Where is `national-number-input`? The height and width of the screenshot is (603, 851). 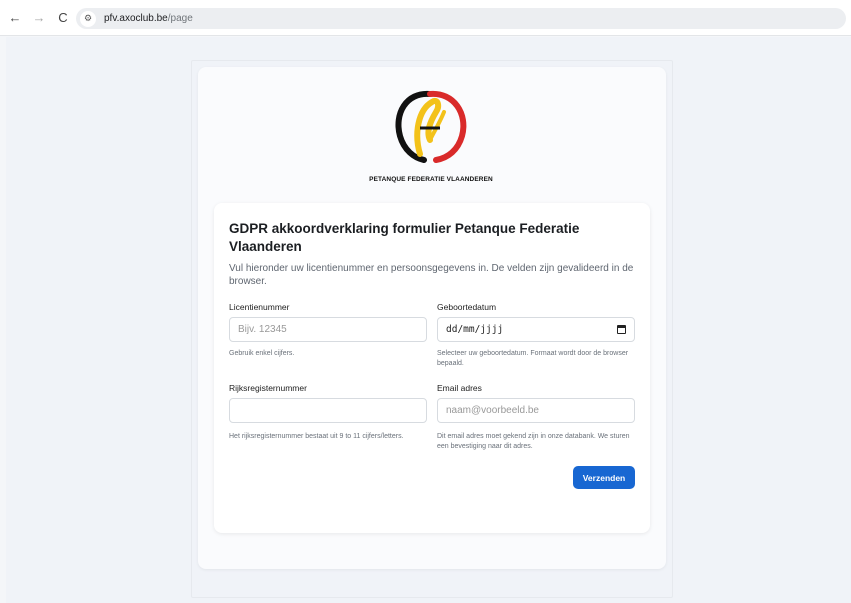 national-number-input is located at coordinates (328, 410).